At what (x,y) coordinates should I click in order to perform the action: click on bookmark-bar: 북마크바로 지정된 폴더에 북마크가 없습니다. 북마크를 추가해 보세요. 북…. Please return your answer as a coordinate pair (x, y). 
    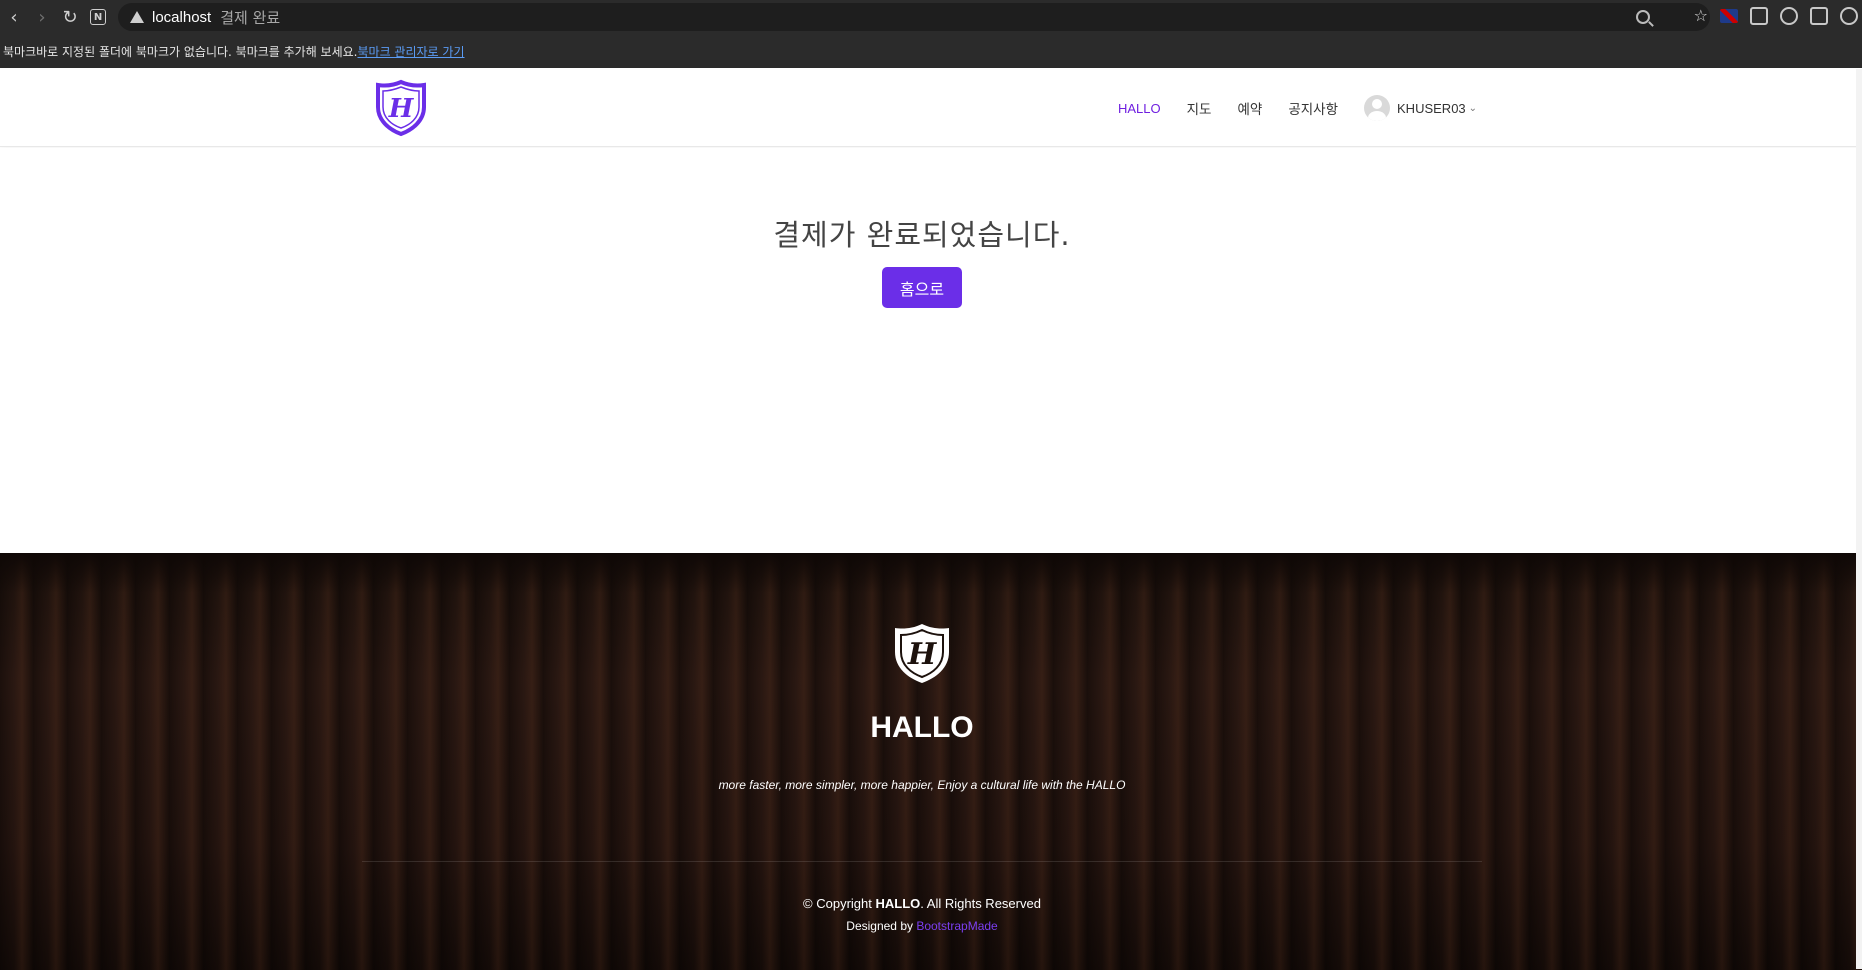
    Looking at the image, I should click on (931, 51).